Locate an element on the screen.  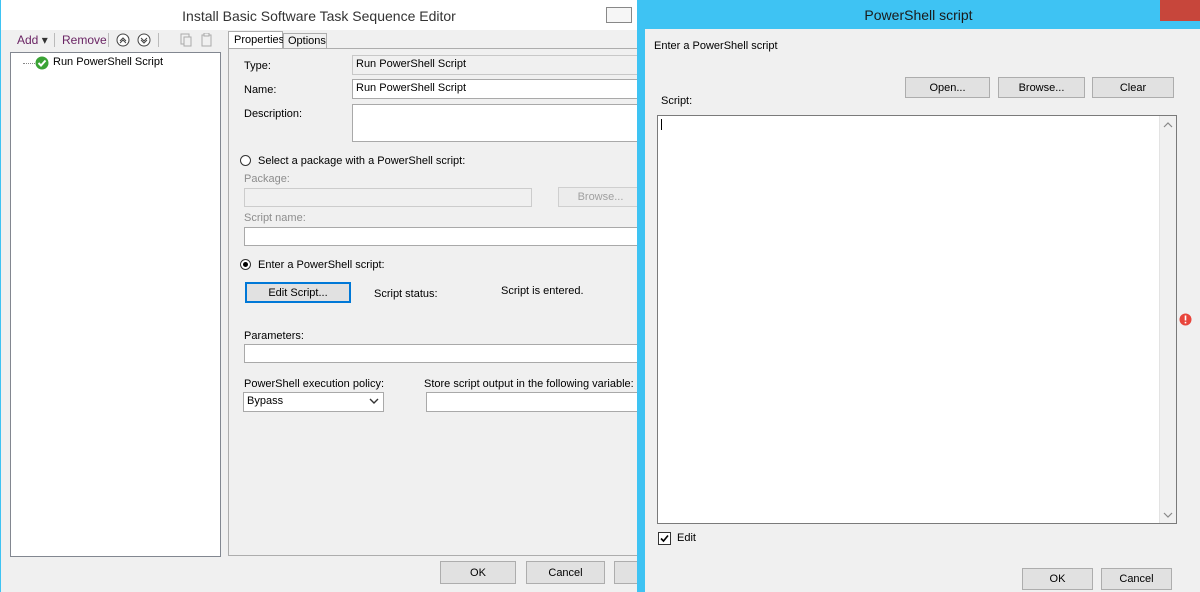
editor-ok-button: OK is located at coordinates (478, 572).